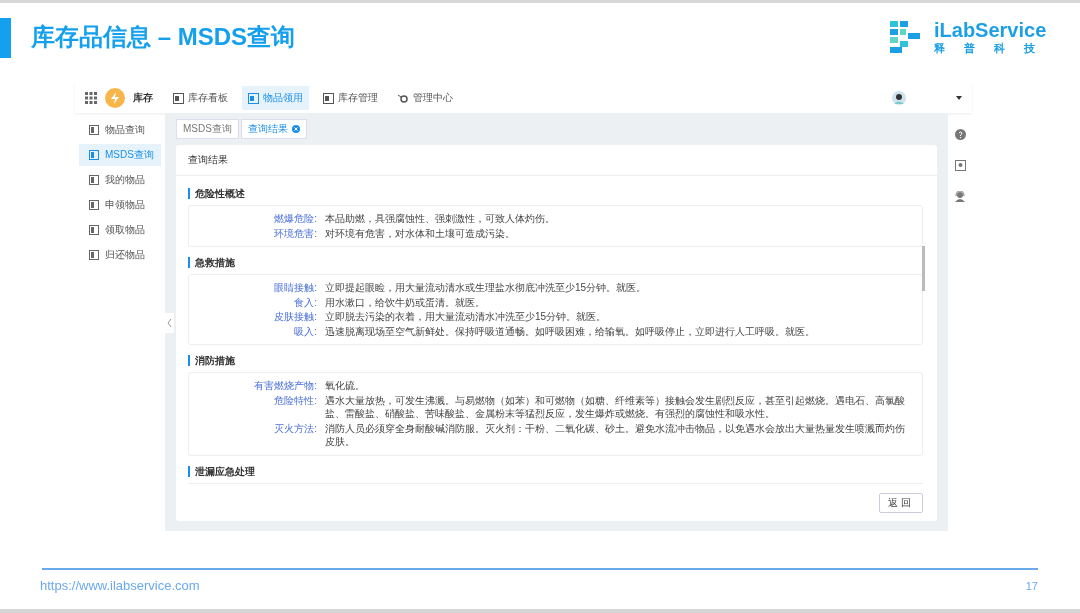 The image size is (1080, 613). I want to click on caret-icon, so click(959, 98).